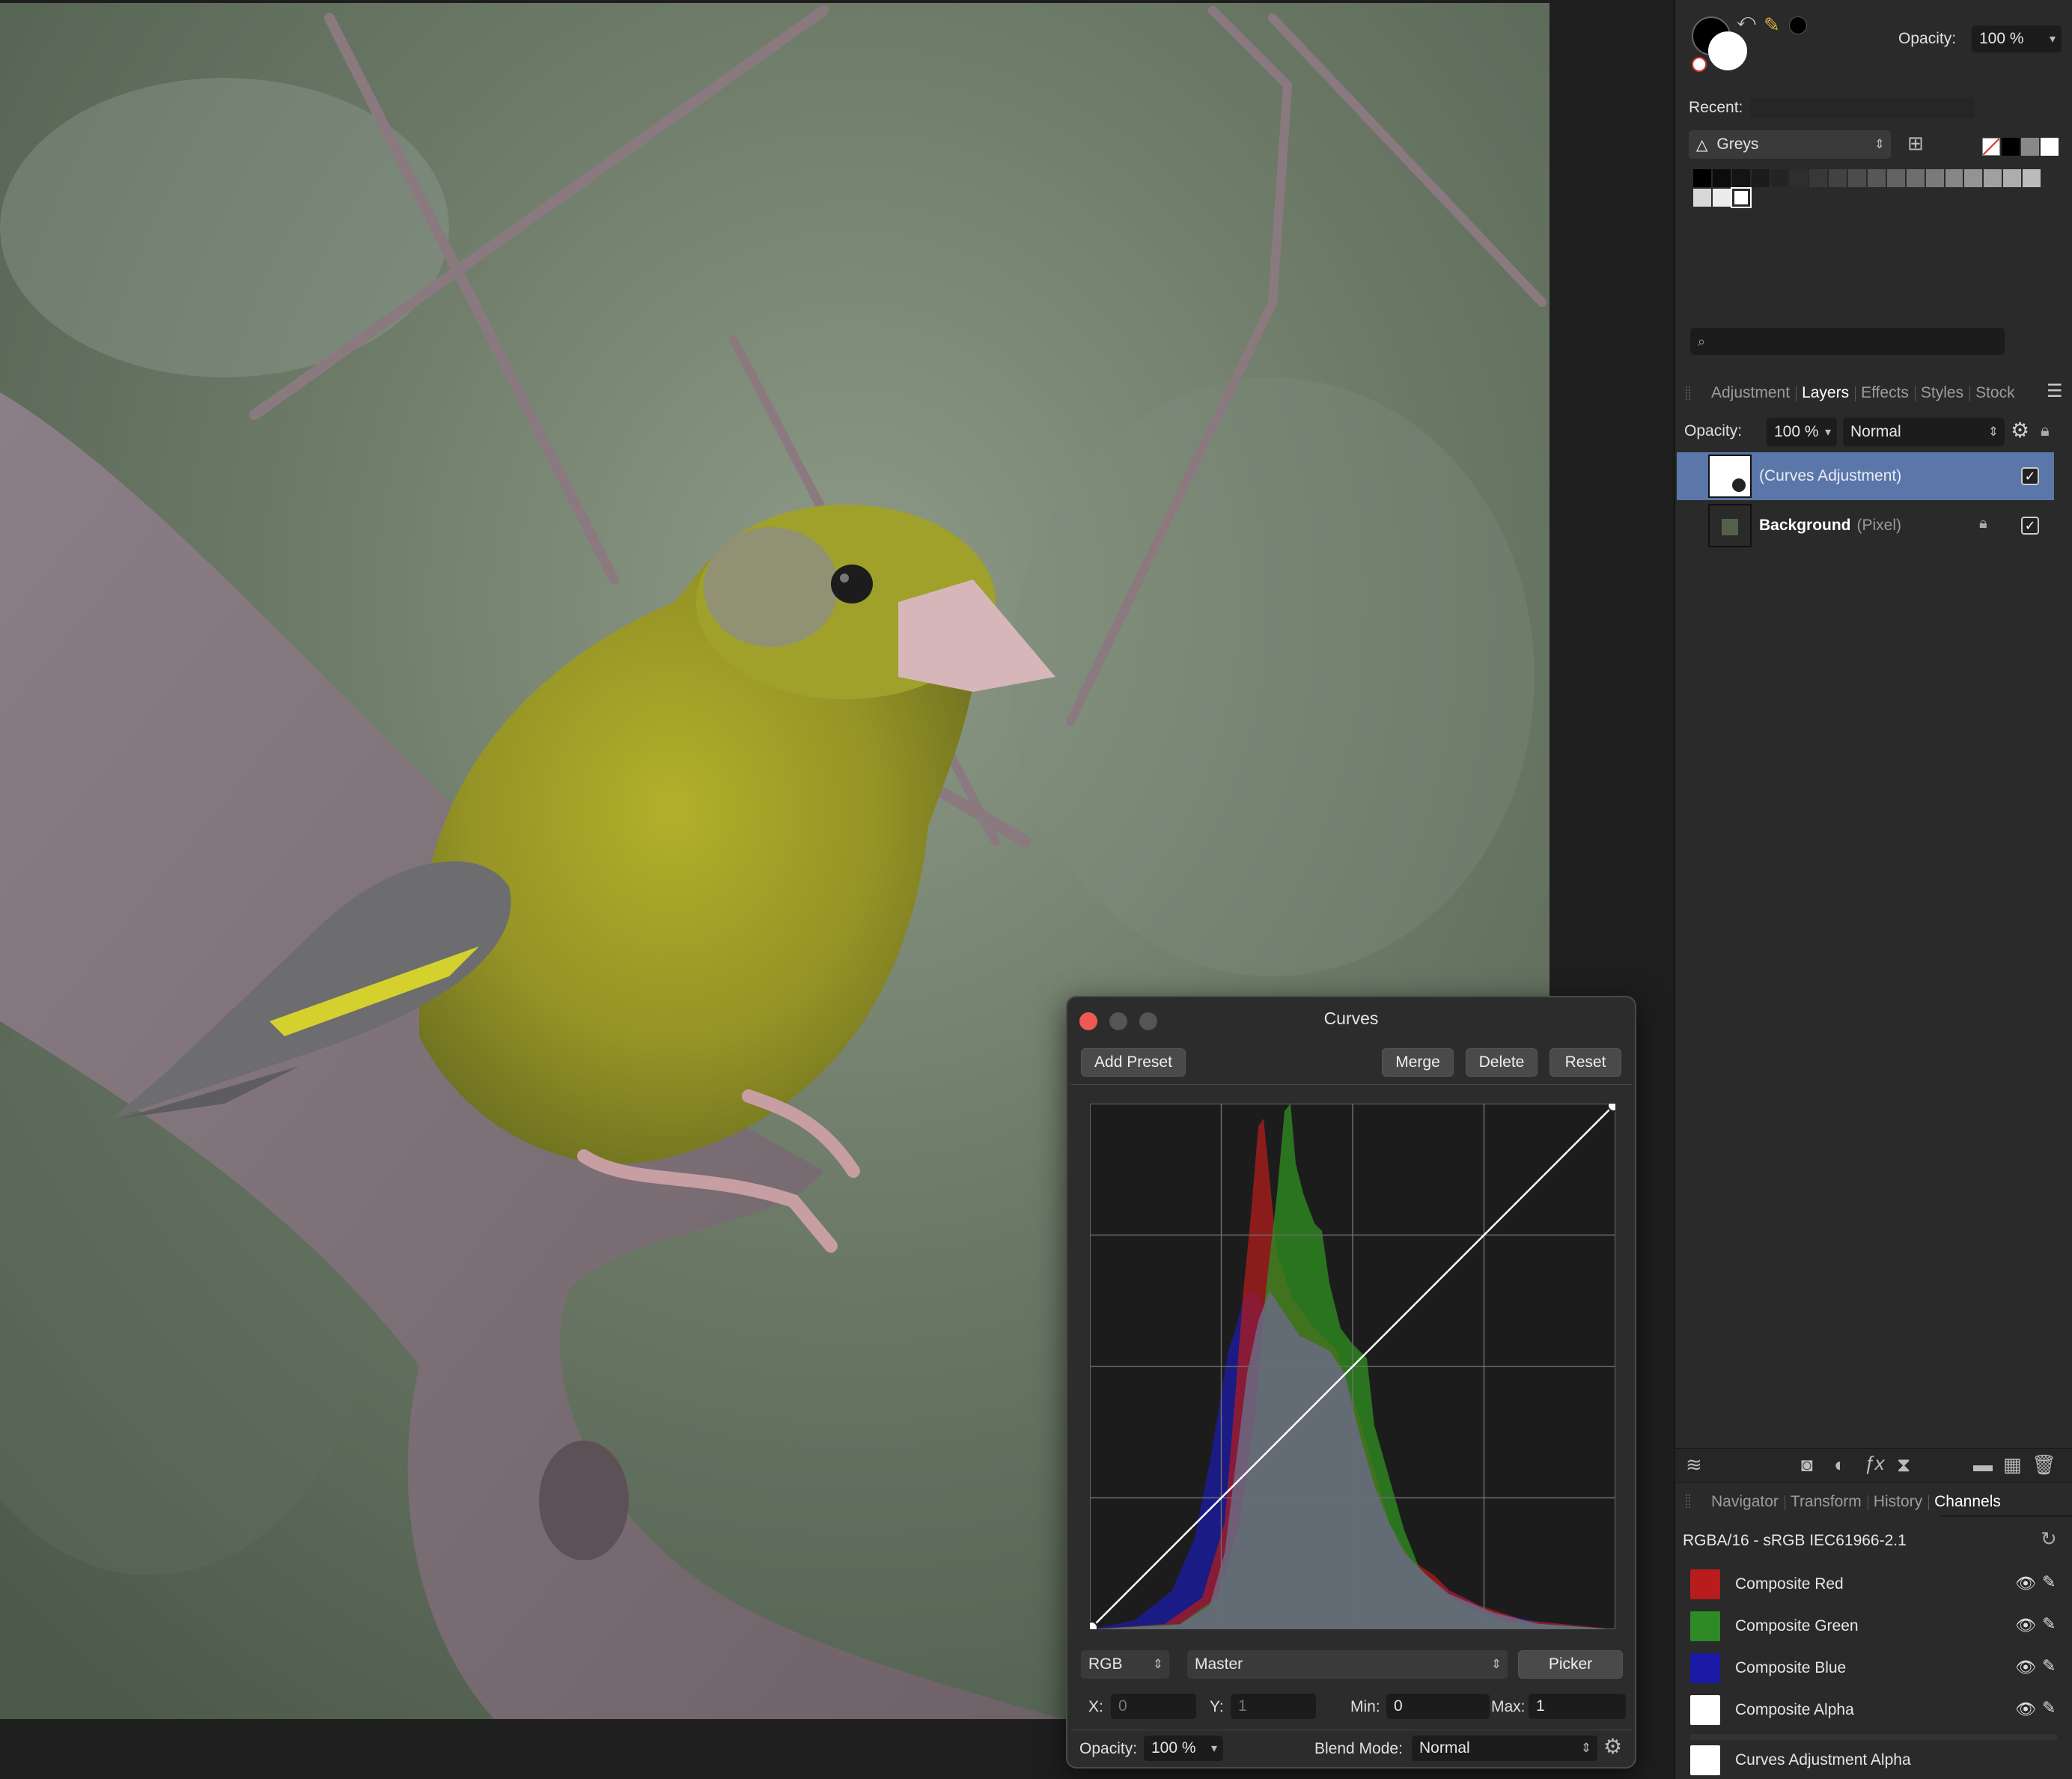  What do you see at coordinates (1840, 1465) in the screenshot?
I see `adjustment-layer-icon: ◐` at bounding box center [1840, 1465].